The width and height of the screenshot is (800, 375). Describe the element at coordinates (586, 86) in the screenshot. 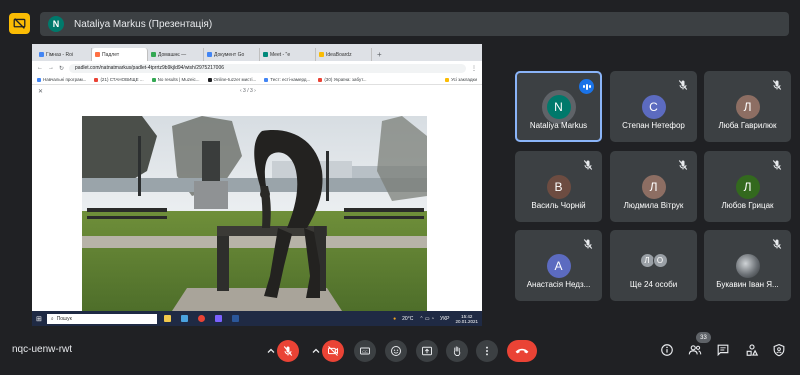

I see `speaking-indicator-icon` at that location.